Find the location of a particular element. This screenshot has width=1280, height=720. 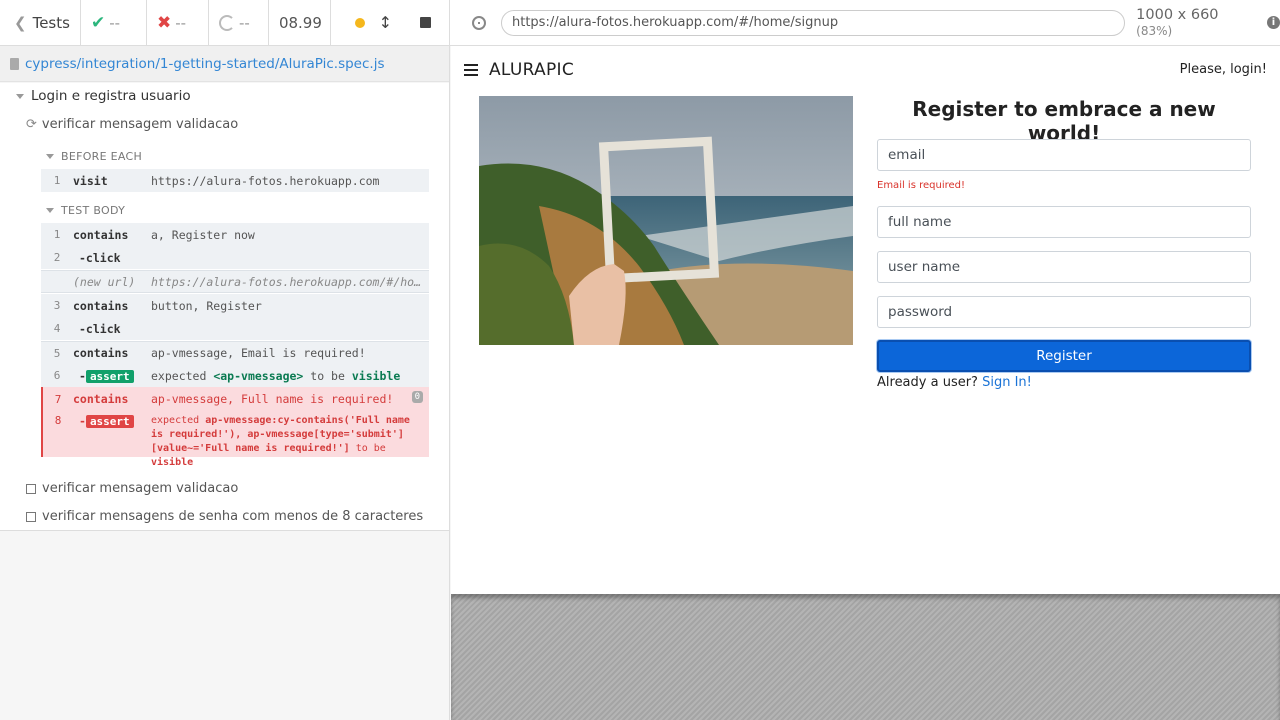

password-field: password is located at coordinates (1064, 312).